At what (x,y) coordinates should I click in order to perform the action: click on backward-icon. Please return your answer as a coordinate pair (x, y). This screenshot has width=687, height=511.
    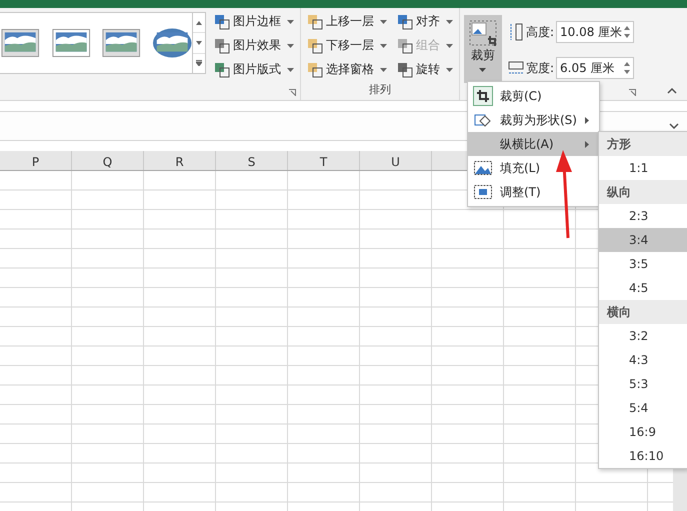
    Looking at the image, I should click on (315, 46).